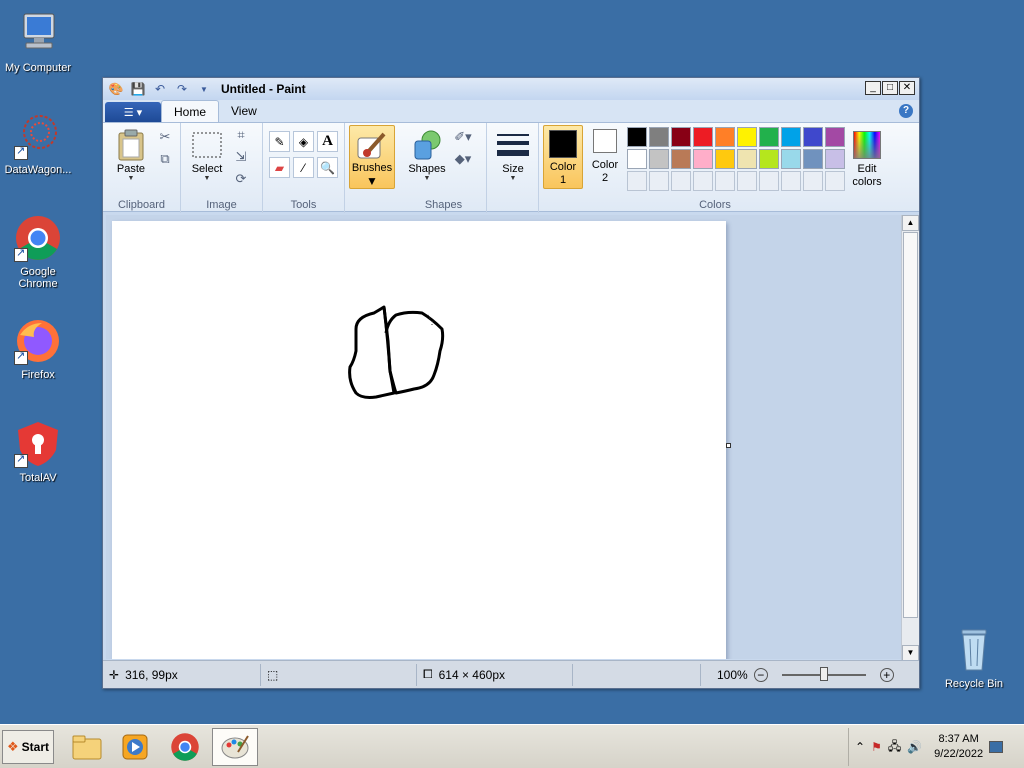  What do you see at coordinates (279, 167) in the screenshot?
I see `eraser-icon: ▰` at bounding box center [279, 167].